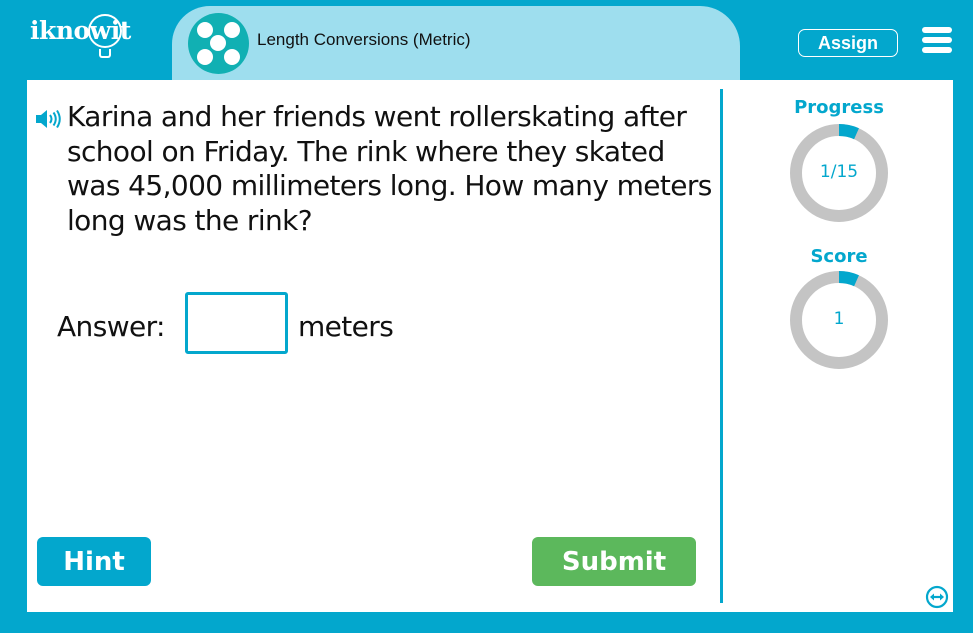 Image resolution: width=980 pixels, height=640 pixels. Describe the element at coordinates (105, 31) in the screenshot. I see `lightbulb-icon` at that location.